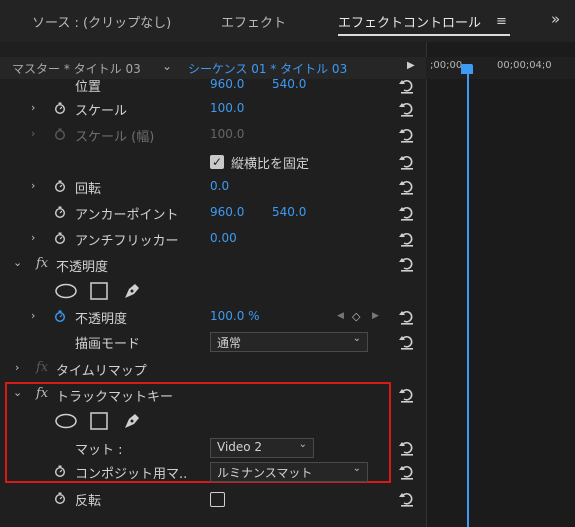  What do you see at coordinates (127, 215) in the screenshot?
I see `anchor-point-label: アンカーポイント` at bounding box center [127, 215].